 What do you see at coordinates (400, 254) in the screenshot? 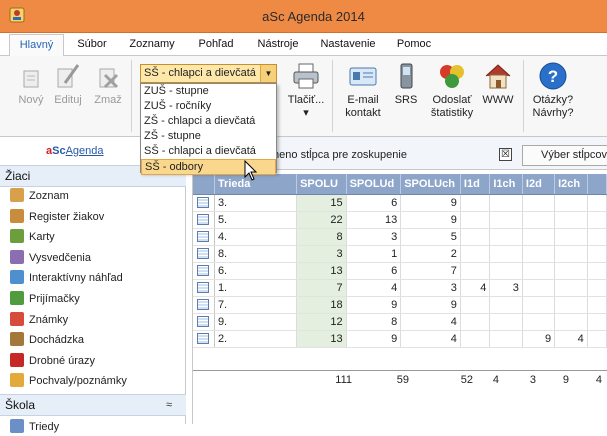
I see `table-row: 8. 3 1 2` at bounding box center [400, 254].